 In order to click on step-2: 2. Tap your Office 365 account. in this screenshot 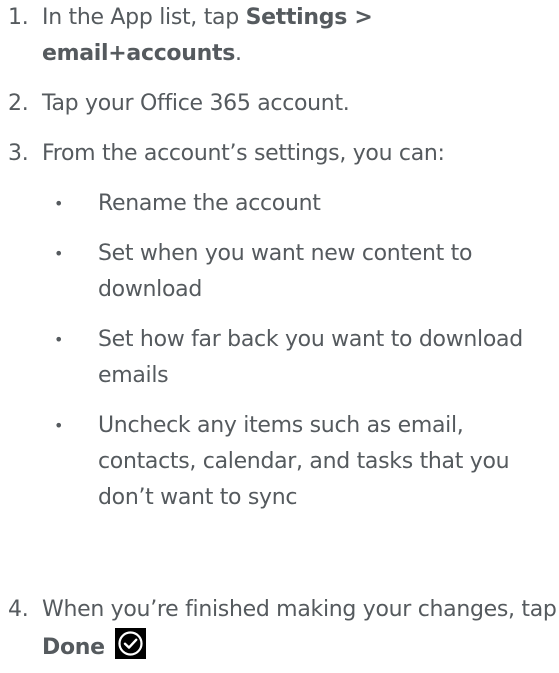, I will do `click(279, 104)`.